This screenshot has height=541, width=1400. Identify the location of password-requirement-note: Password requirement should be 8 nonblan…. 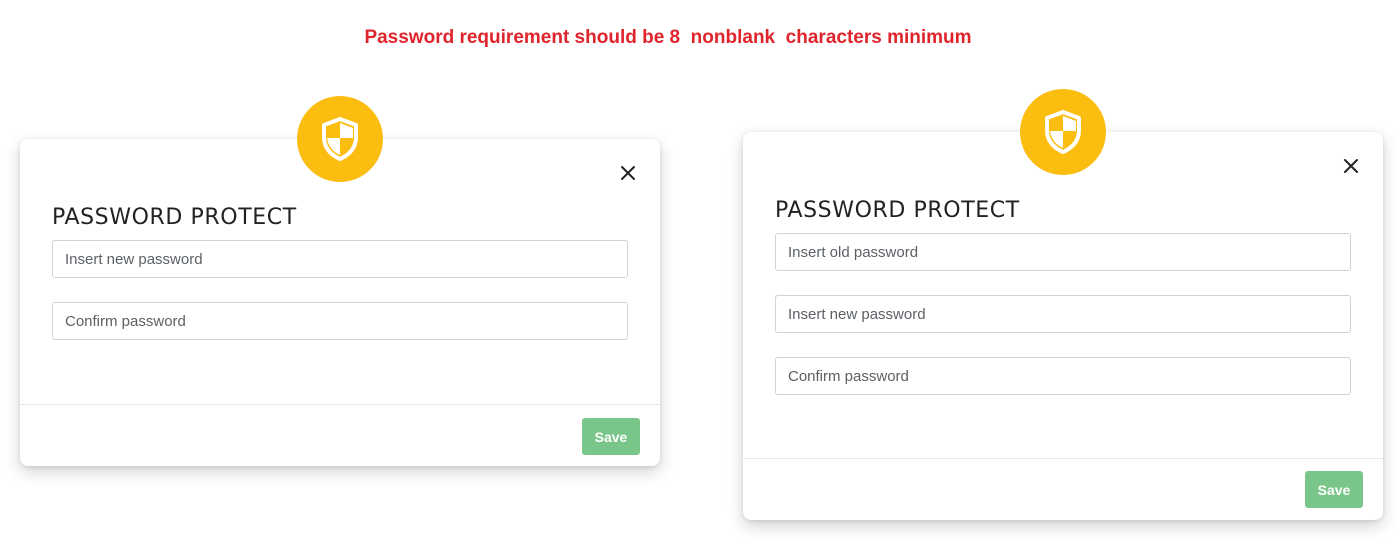
(668, 37).